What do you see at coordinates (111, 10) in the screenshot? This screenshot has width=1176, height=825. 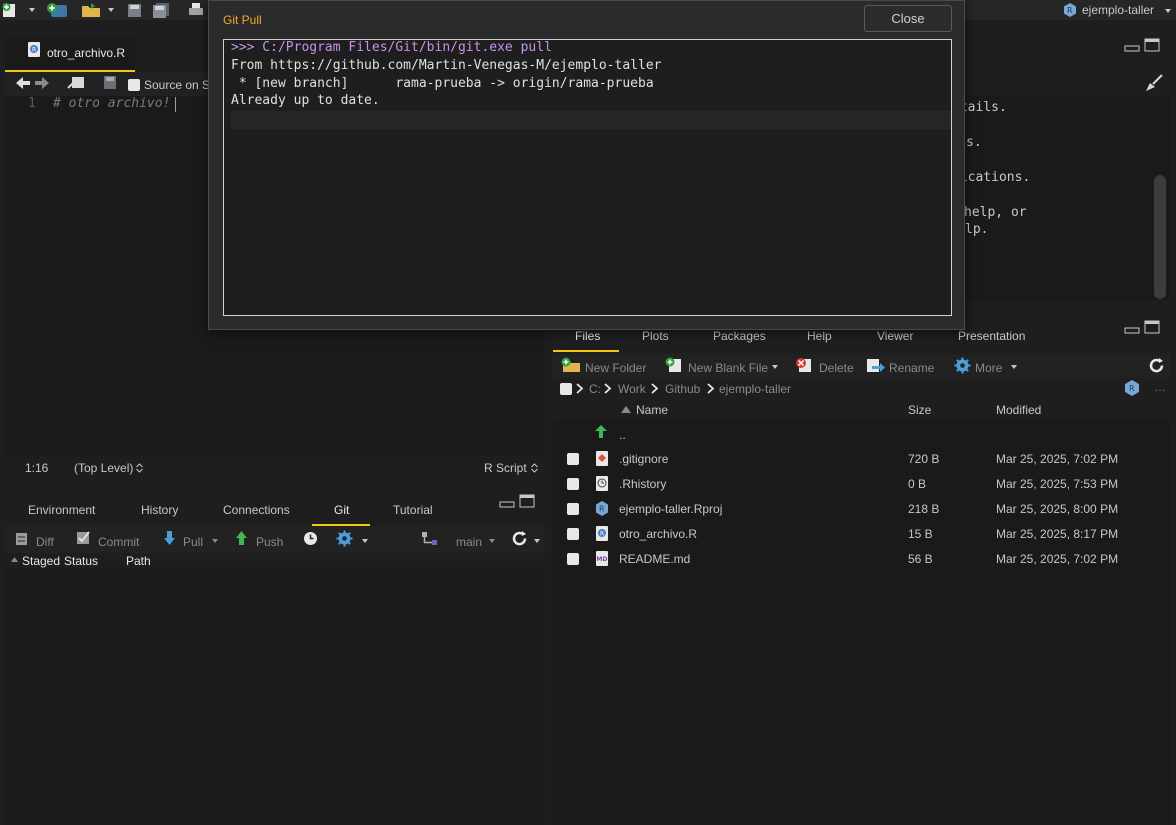 I see `open-file-dropdown-icon` at bounding box center [111, 10].